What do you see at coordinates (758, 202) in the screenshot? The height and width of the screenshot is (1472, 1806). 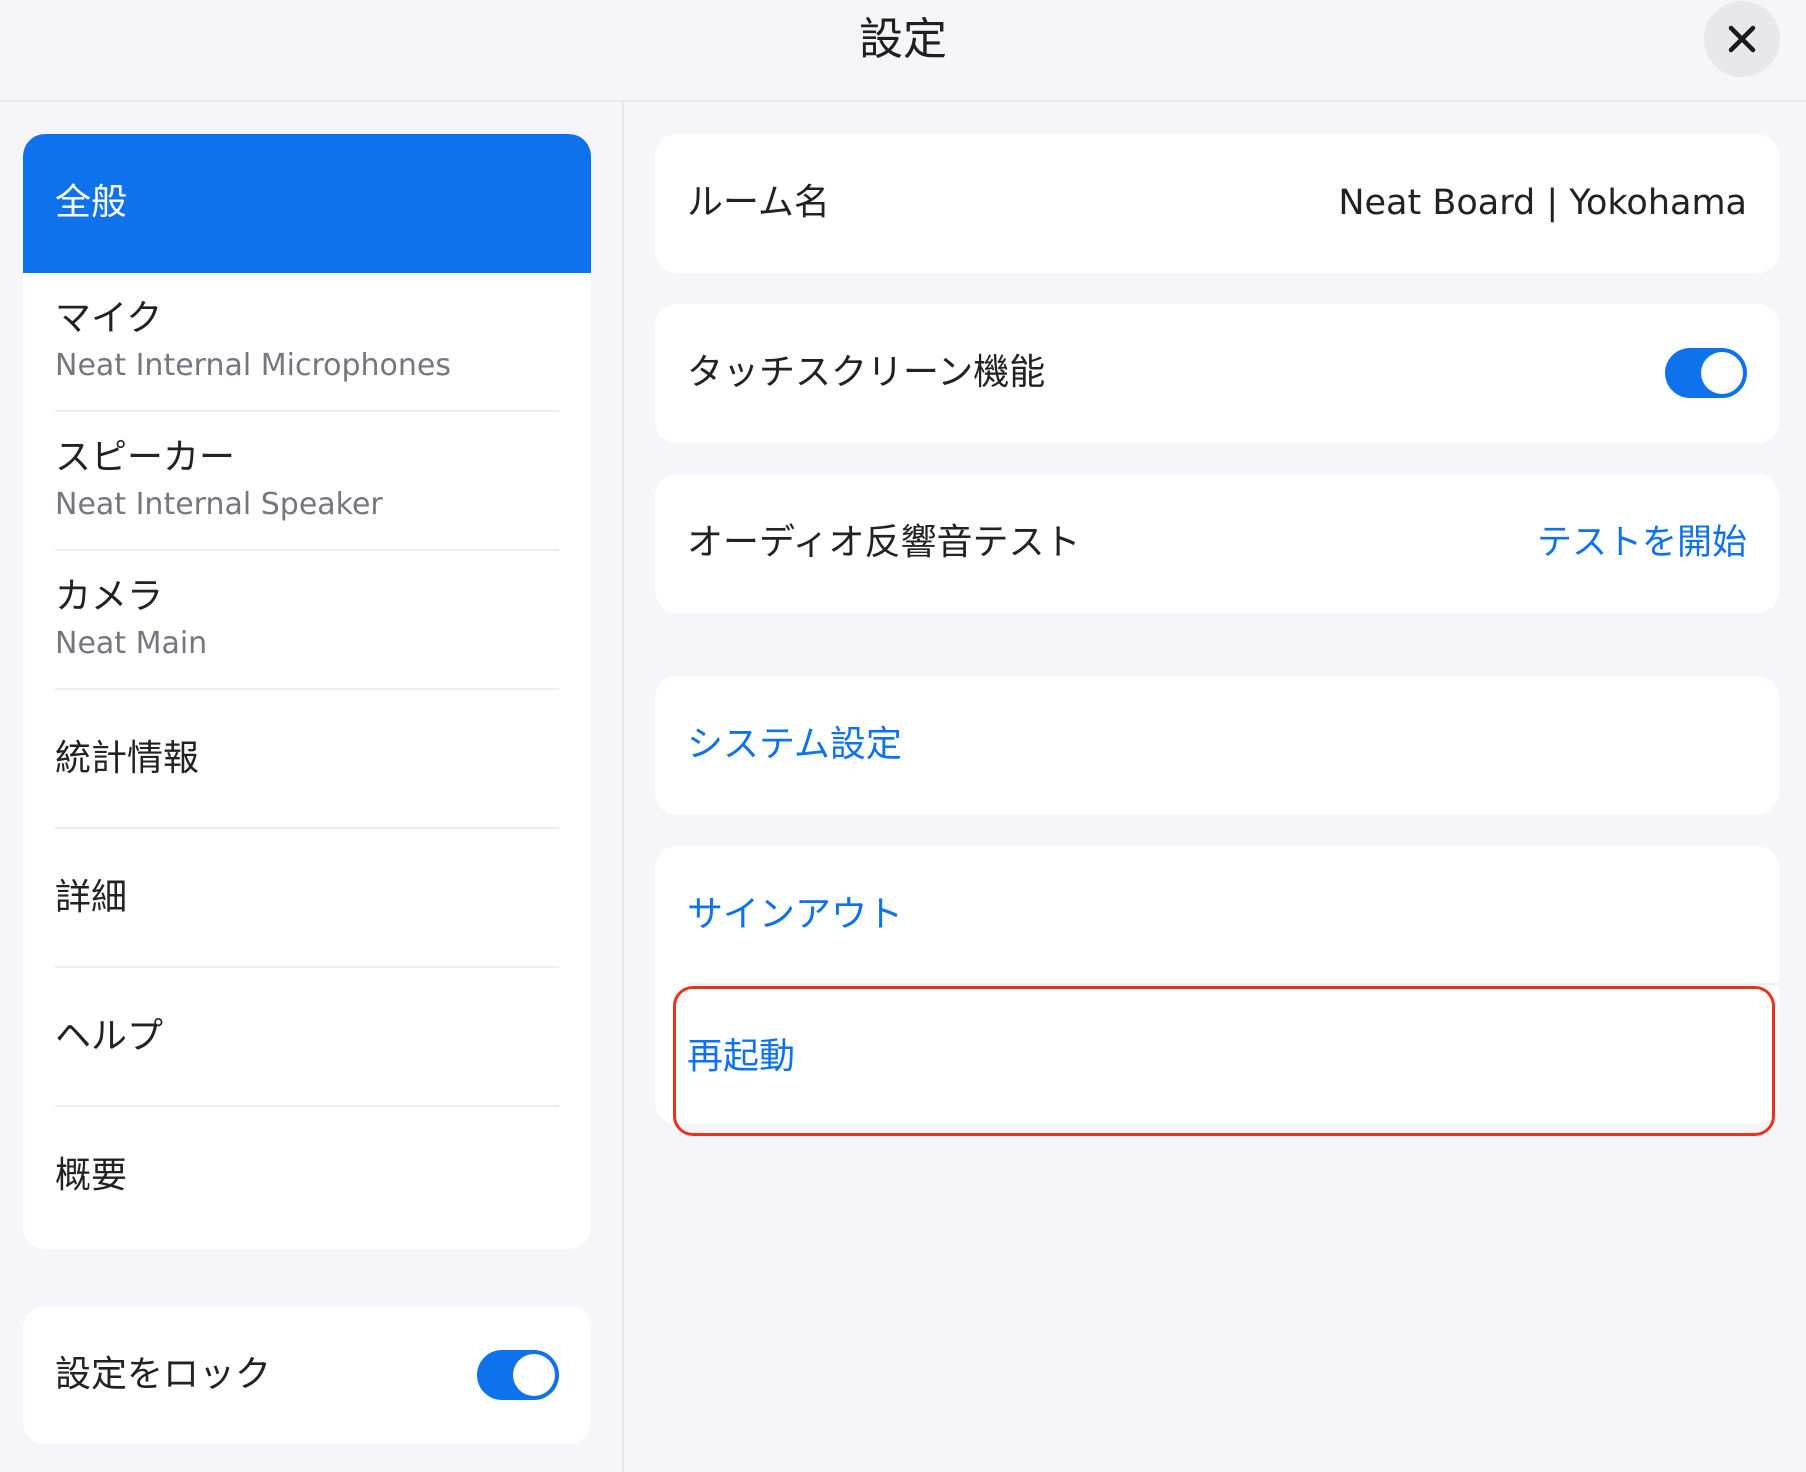 I see `room-name-label: ルーム名` at bounding box center [758, 202].